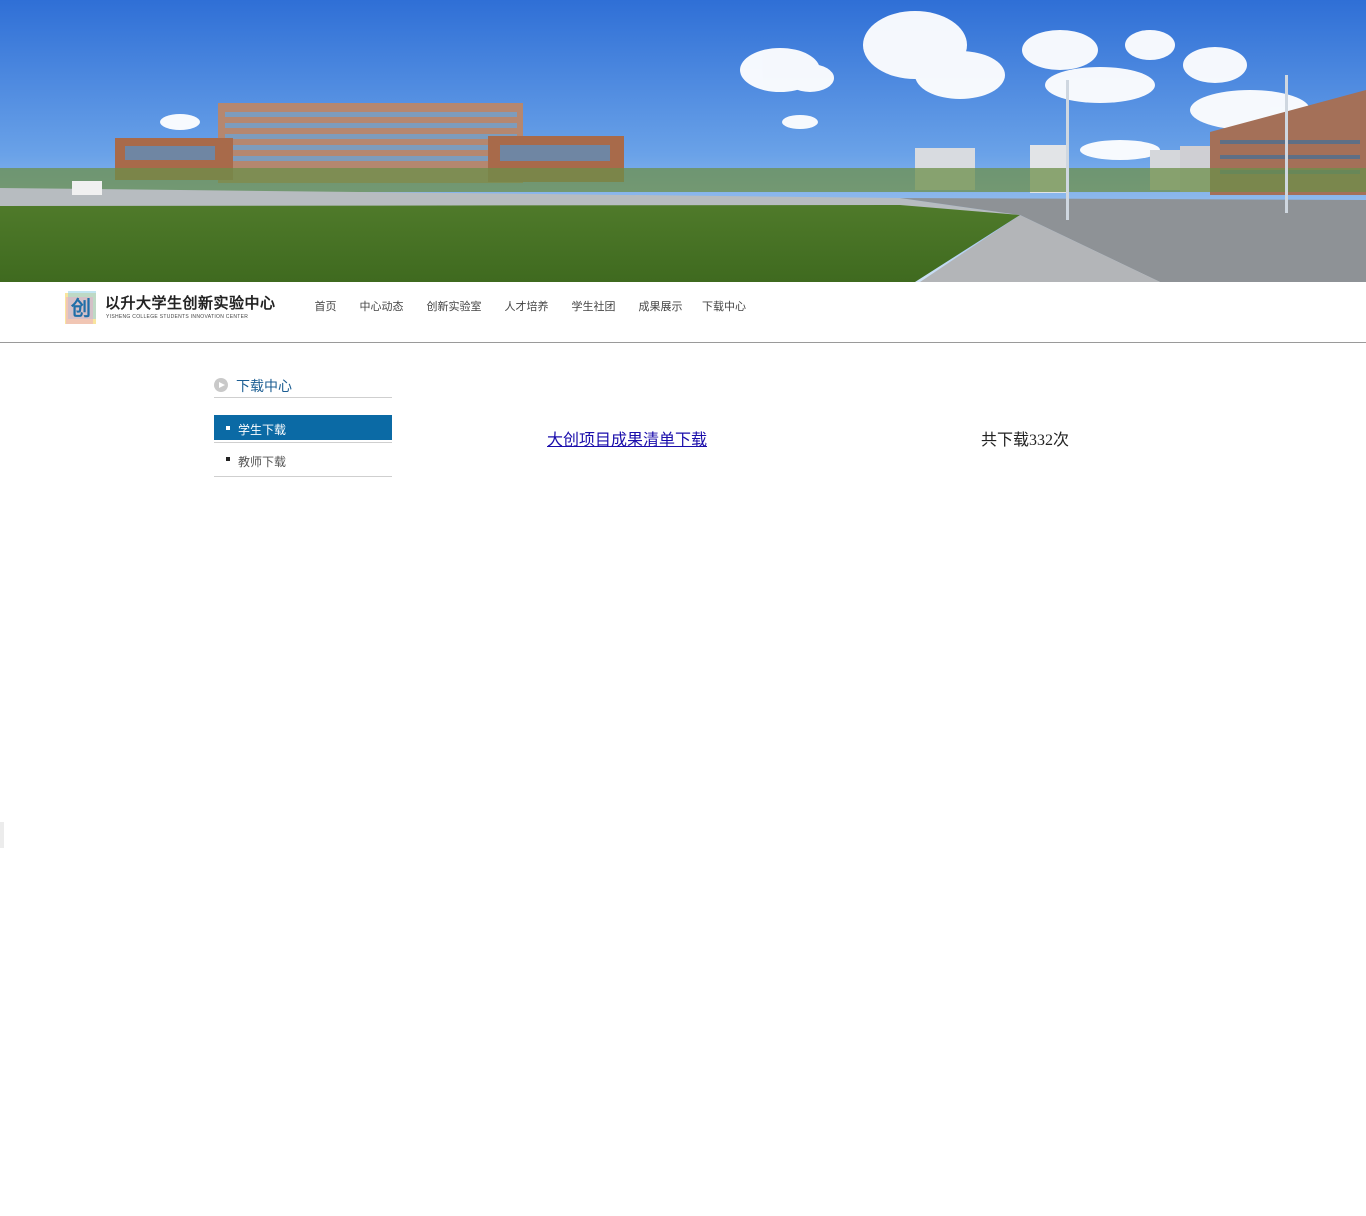 The width and height of the screenshot is (1366, 1216). Describe the element at coordinates (264, 387) in the screenshot. I see `sidebar-title: 下载中心` at that location.